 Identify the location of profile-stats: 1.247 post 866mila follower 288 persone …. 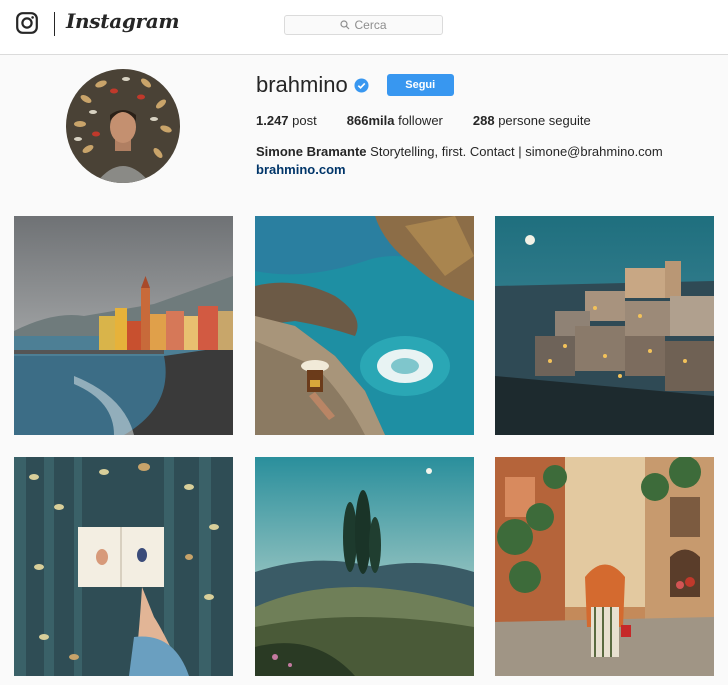
(438, 120).